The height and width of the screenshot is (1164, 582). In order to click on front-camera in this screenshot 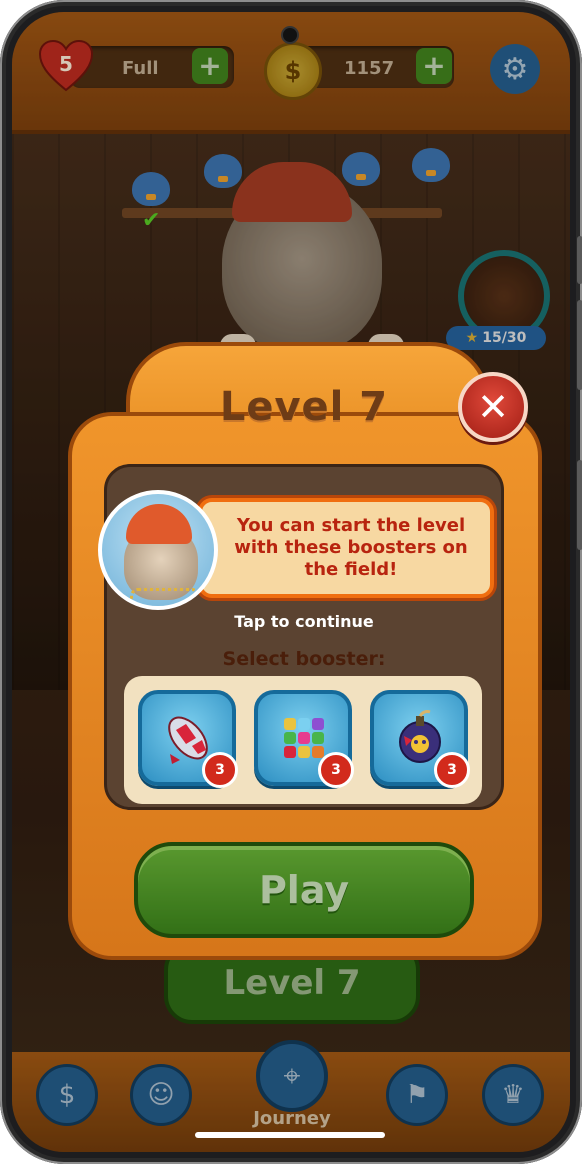, I will do `click(290, 35)`.